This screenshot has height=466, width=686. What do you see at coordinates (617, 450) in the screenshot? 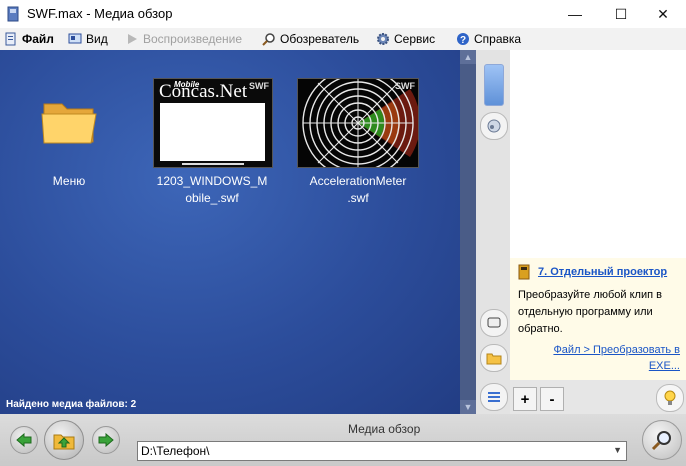
I see `chevron-down-icon: ▼` at bounding box center [617, 450].